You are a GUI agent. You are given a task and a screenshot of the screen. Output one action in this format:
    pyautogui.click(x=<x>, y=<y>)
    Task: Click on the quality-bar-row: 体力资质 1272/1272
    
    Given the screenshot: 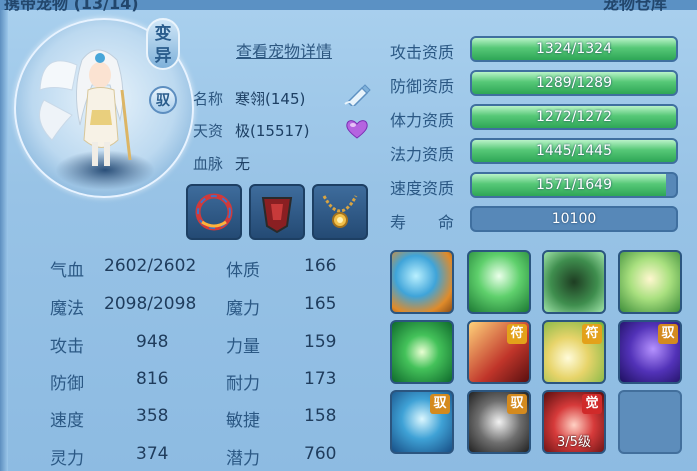 What is the action you would take?
    pyautogui.click(x=540, y=118)
    